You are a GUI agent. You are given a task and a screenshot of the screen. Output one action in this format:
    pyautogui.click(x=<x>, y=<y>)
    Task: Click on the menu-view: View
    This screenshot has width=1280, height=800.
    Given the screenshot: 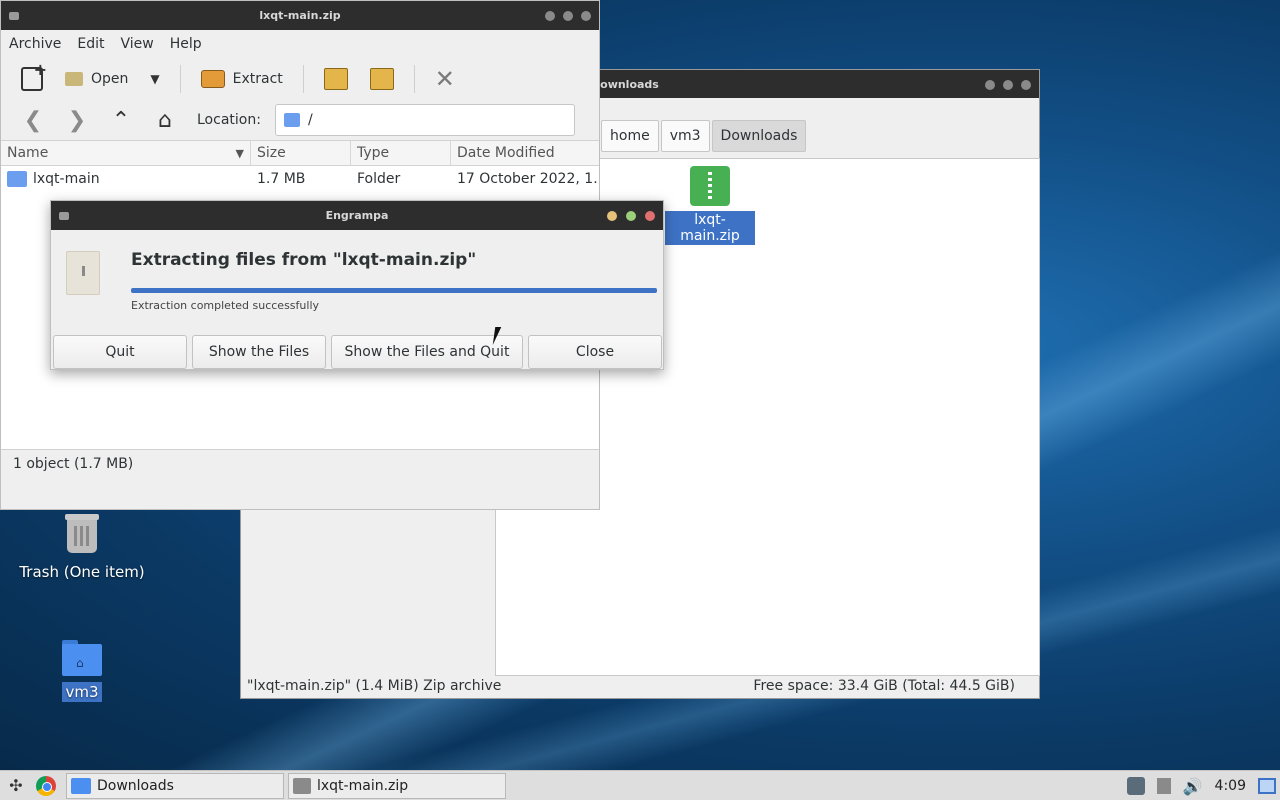 What is the action you would take?
    pyautogui.click(x=137, y=44)
    